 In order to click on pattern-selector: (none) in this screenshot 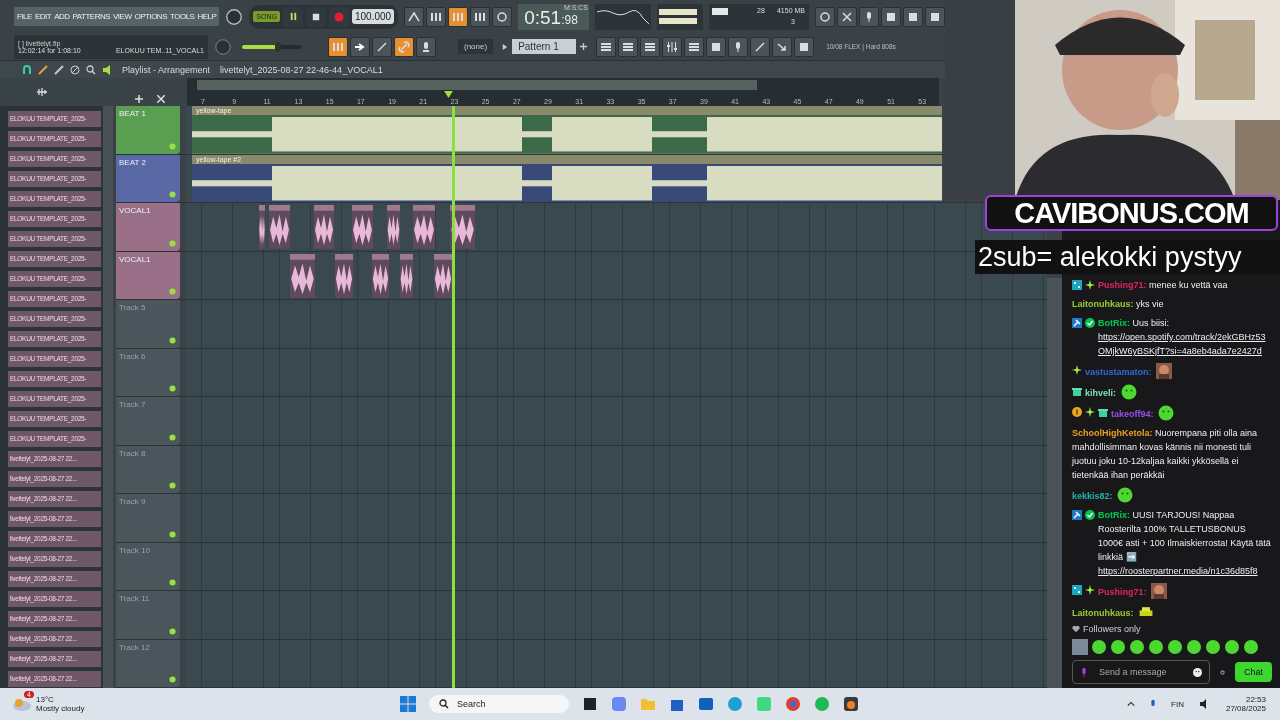, I will do `click(476, 46)`.